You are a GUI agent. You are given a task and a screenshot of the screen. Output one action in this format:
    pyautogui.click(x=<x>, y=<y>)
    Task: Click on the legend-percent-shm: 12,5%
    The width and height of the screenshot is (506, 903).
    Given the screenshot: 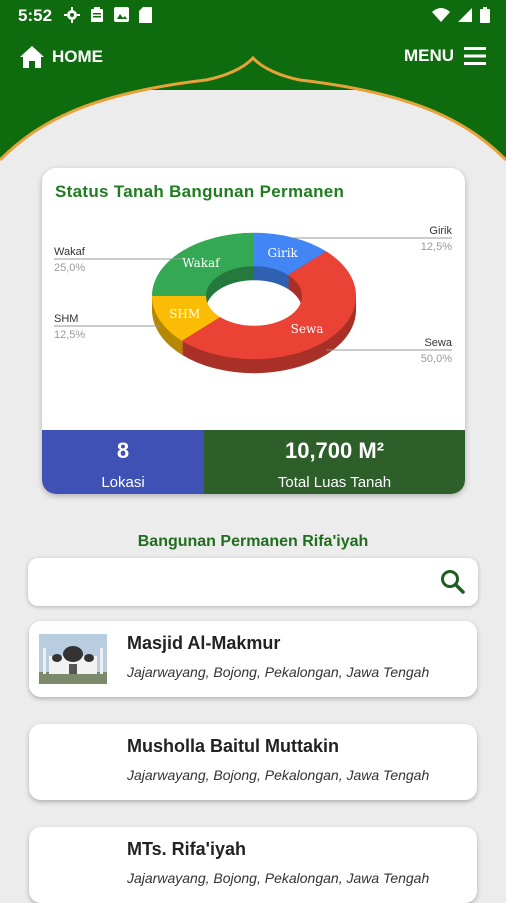 What is the action you would take?
    pyautogui.click(x=69, y=335)
    